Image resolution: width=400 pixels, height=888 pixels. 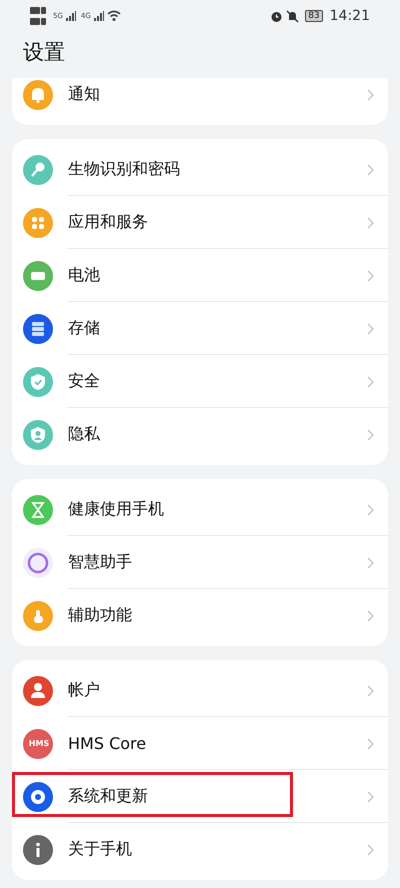 I want to click on settings-item: 智慧助手, so click(x=200, y=562).